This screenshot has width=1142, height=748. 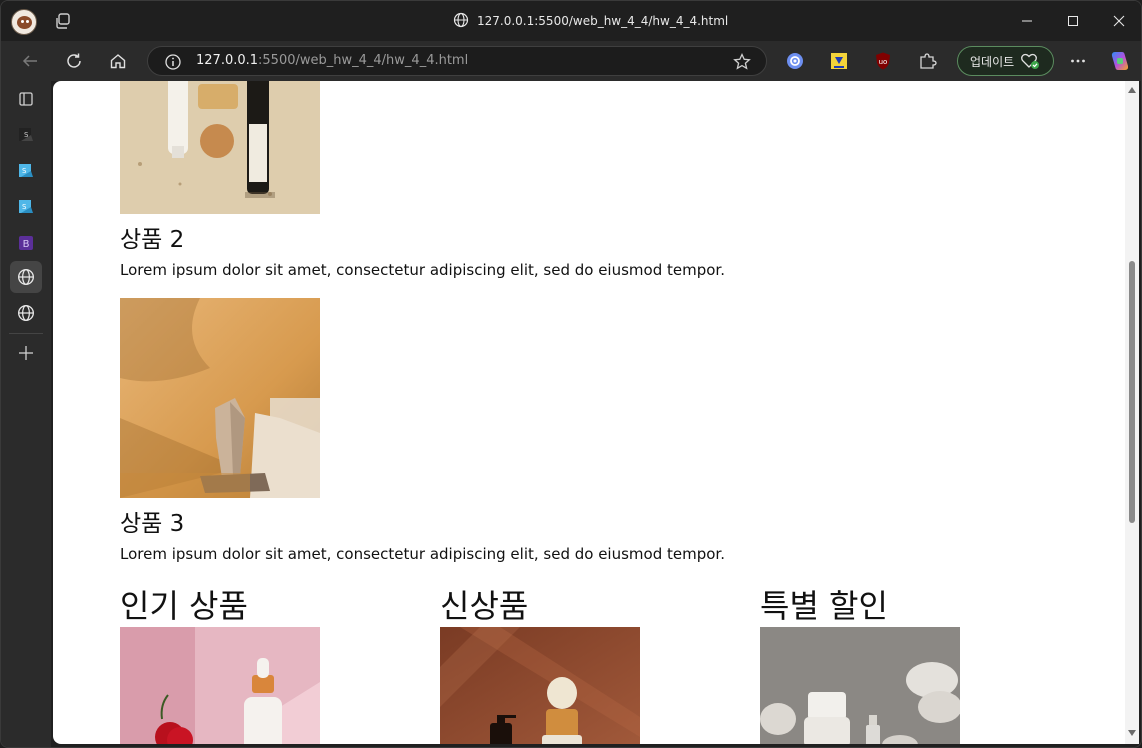 I want to click on download-extension-icon, so click(x=839, y=61).